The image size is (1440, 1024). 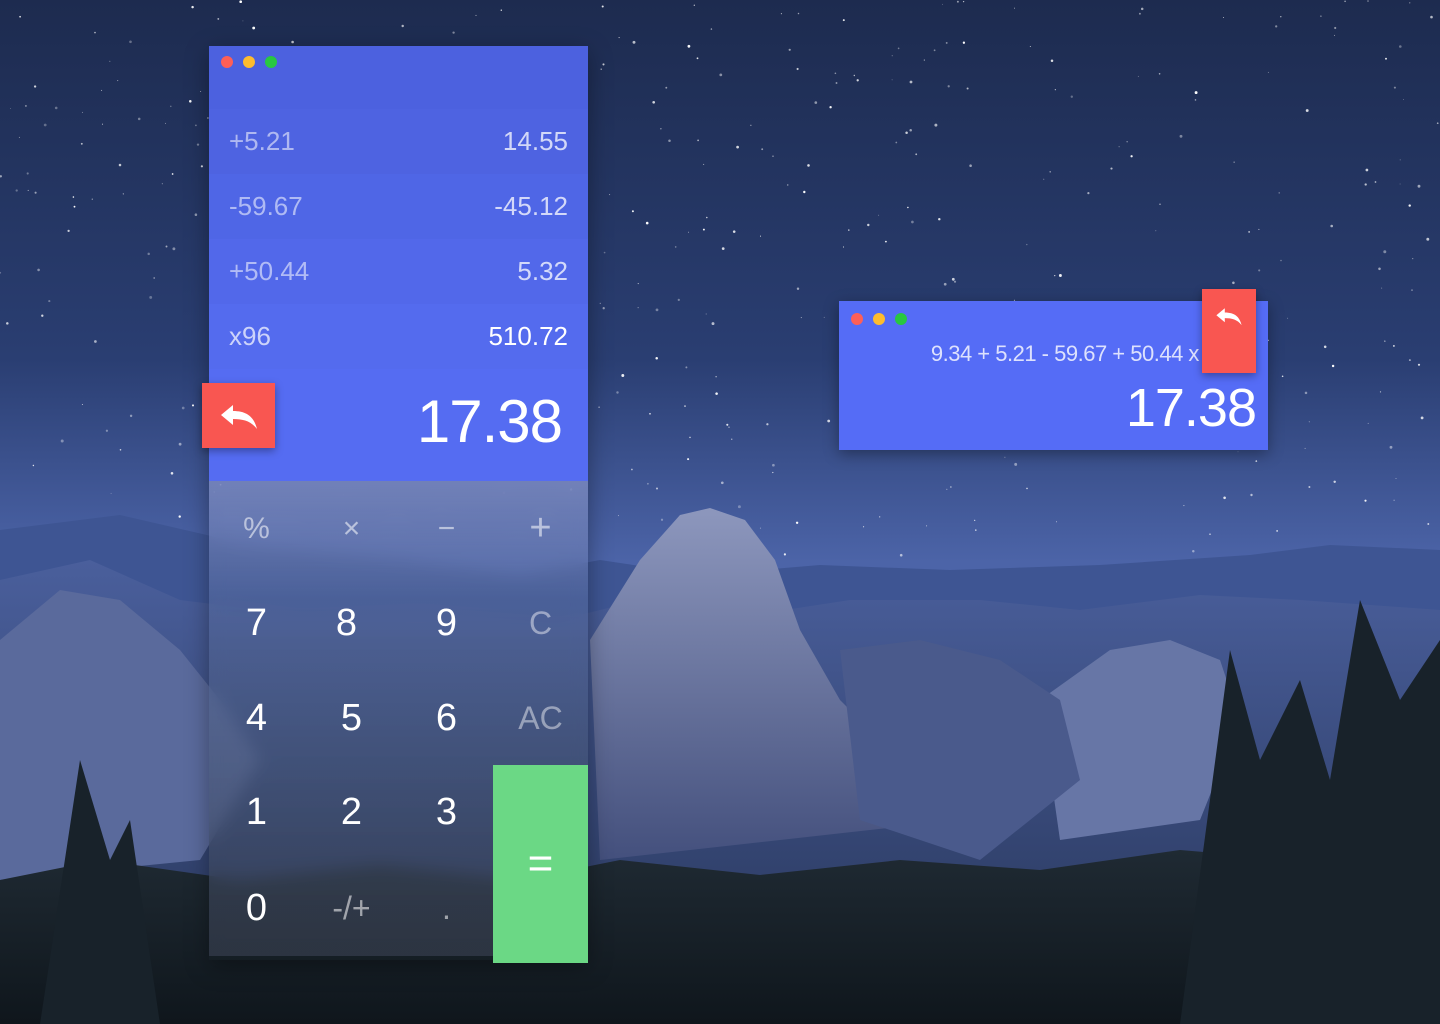 I want to click on history-row: +5.21 14.55, so click(x=398, y=141).